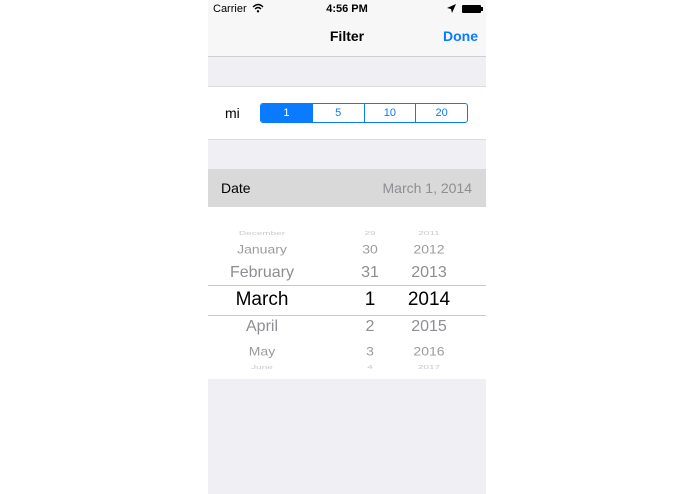  Describe the element at coordinates (460, 36) in the screenshot. I see `done-button: Done` at that location.